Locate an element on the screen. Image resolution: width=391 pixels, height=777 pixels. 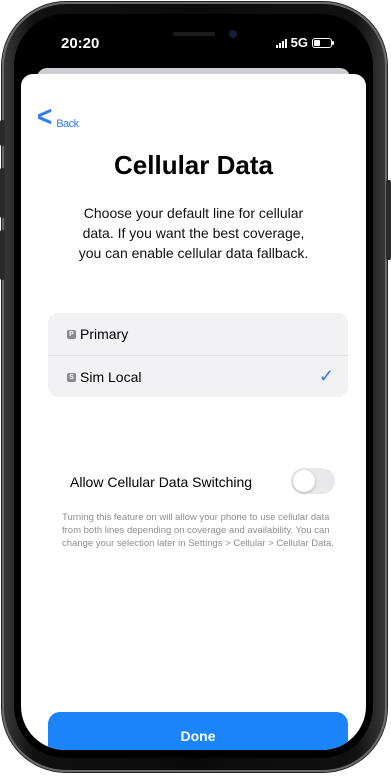
speaker-grille is located at coordinates (194, 34).